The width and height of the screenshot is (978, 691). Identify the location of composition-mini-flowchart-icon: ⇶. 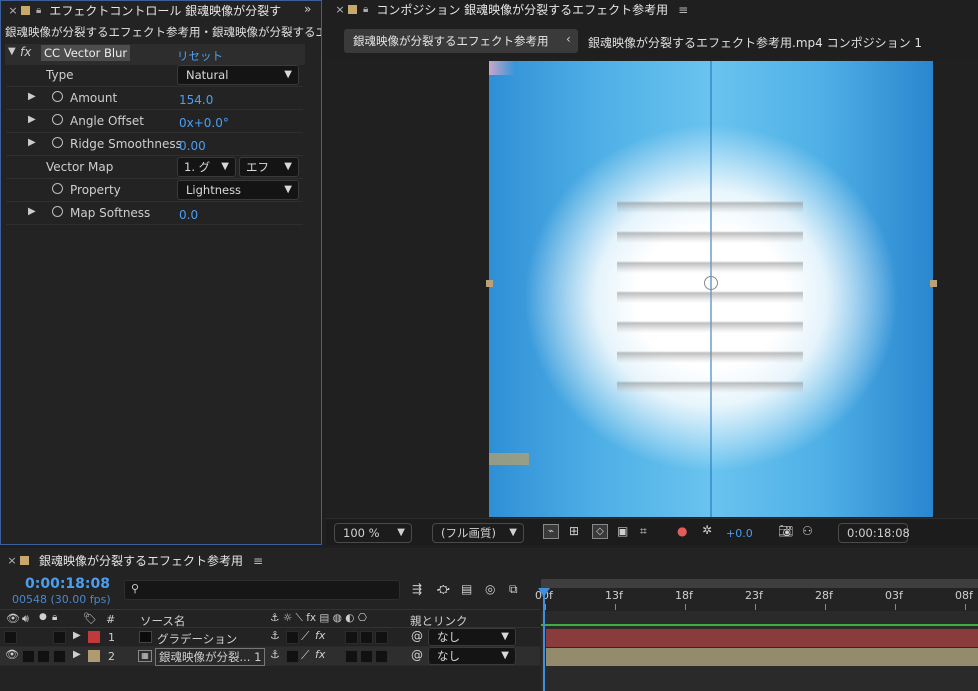
(417, 589).